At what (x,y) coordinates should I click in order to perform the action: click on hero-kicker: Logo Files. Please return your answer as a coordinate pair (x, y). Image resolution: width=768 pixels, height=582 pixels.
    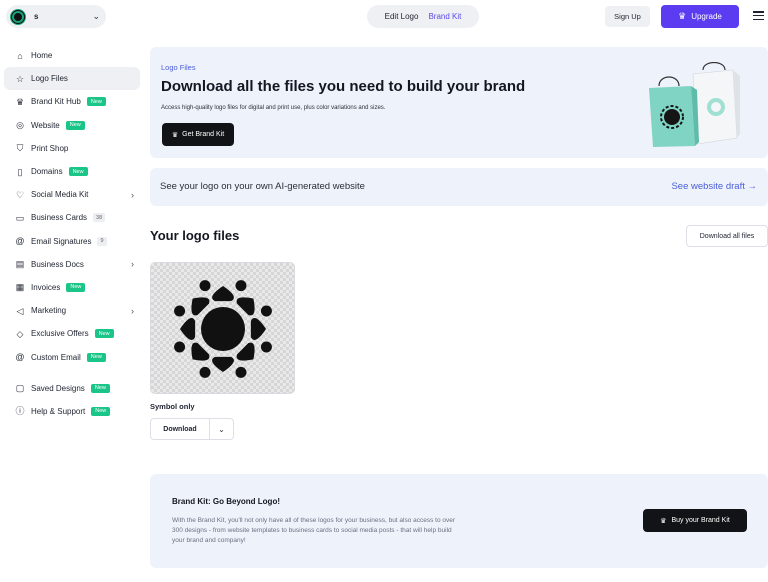
    Looking at the image, I should click on (178, 67).